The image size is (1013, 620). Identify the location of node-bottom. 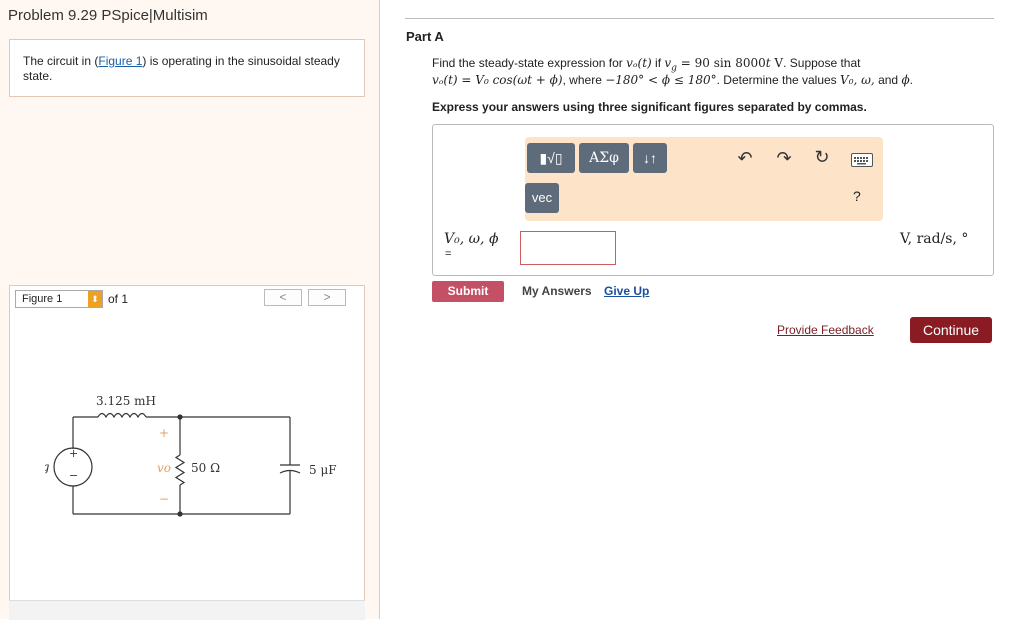
(180, 514).